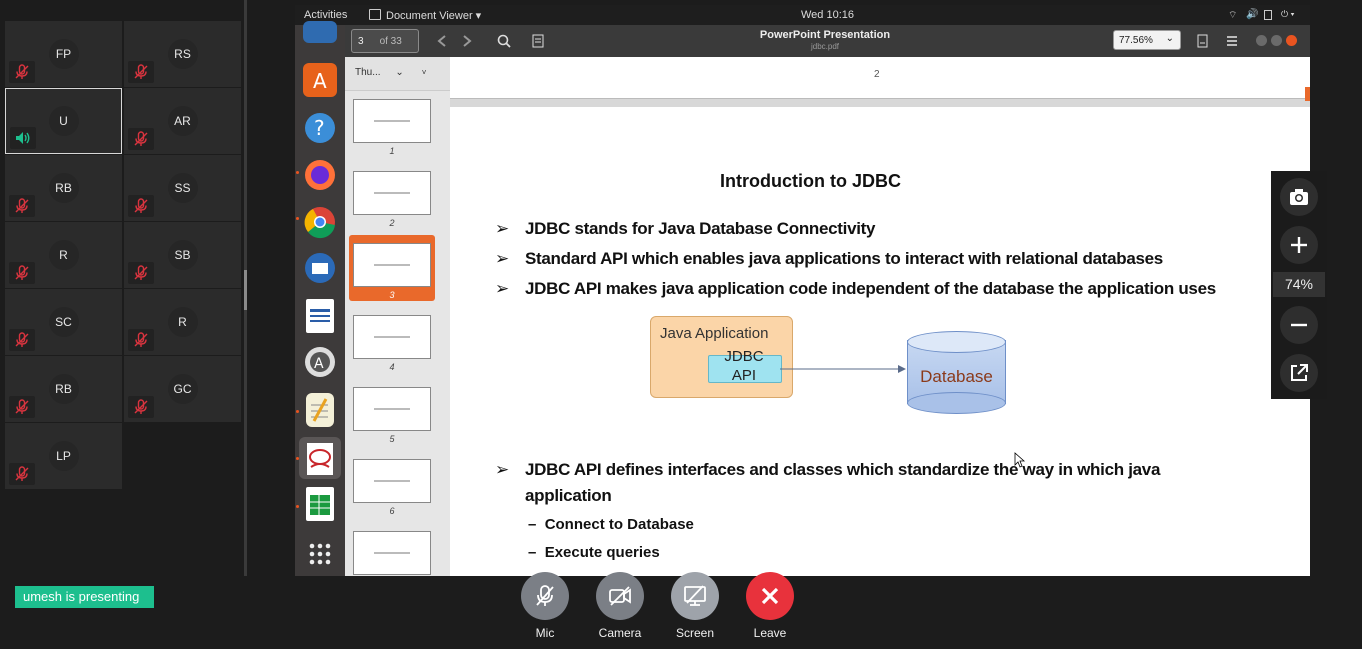 The height and width of the screenshot is (649, 1362). Describe the element at coordinates (1307, 94) in the screenshot. I see `scroll-position-indicator` at that location.